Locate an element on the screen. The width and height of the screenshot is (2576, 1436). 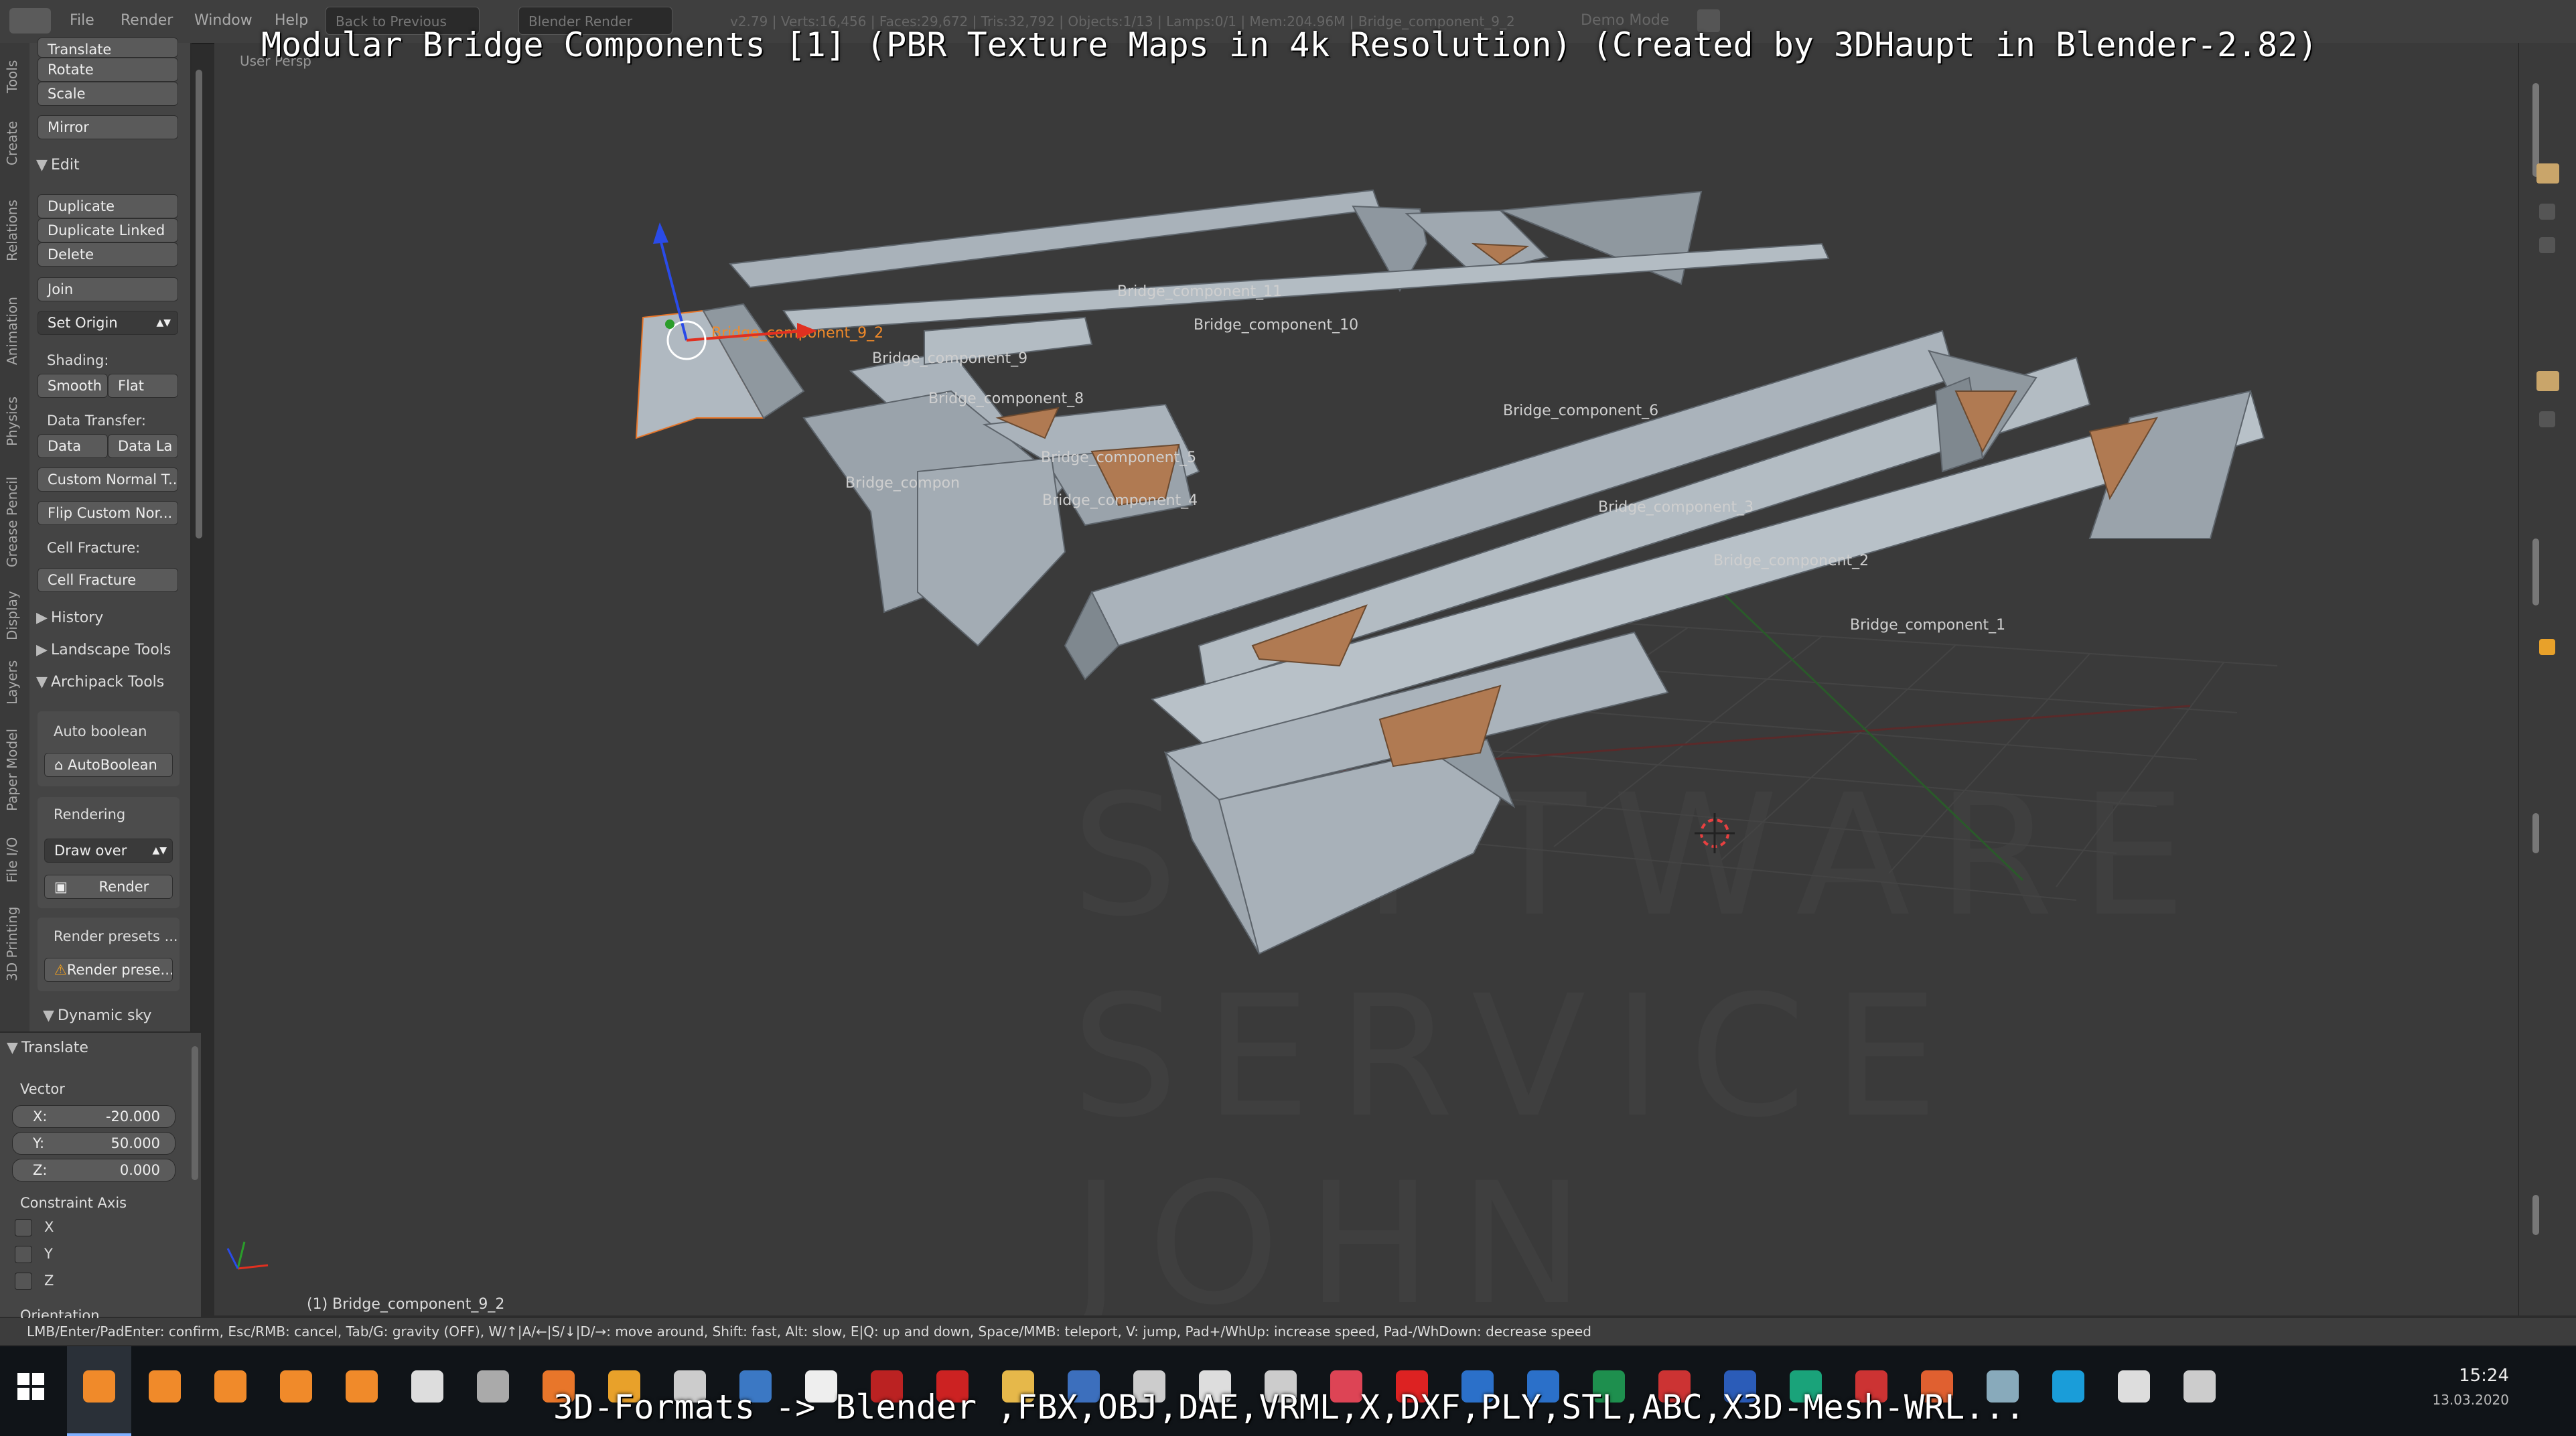
draw-over-dropdown: Draw over ▲▼ is located at coordinates (108, 851).